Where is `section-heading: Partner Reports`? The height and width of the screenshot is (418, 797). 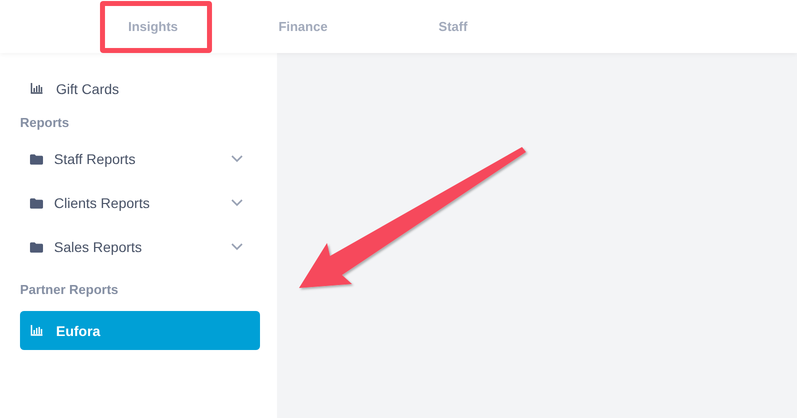 section-heading: Partner Reports is located at coordinates (70, 290).